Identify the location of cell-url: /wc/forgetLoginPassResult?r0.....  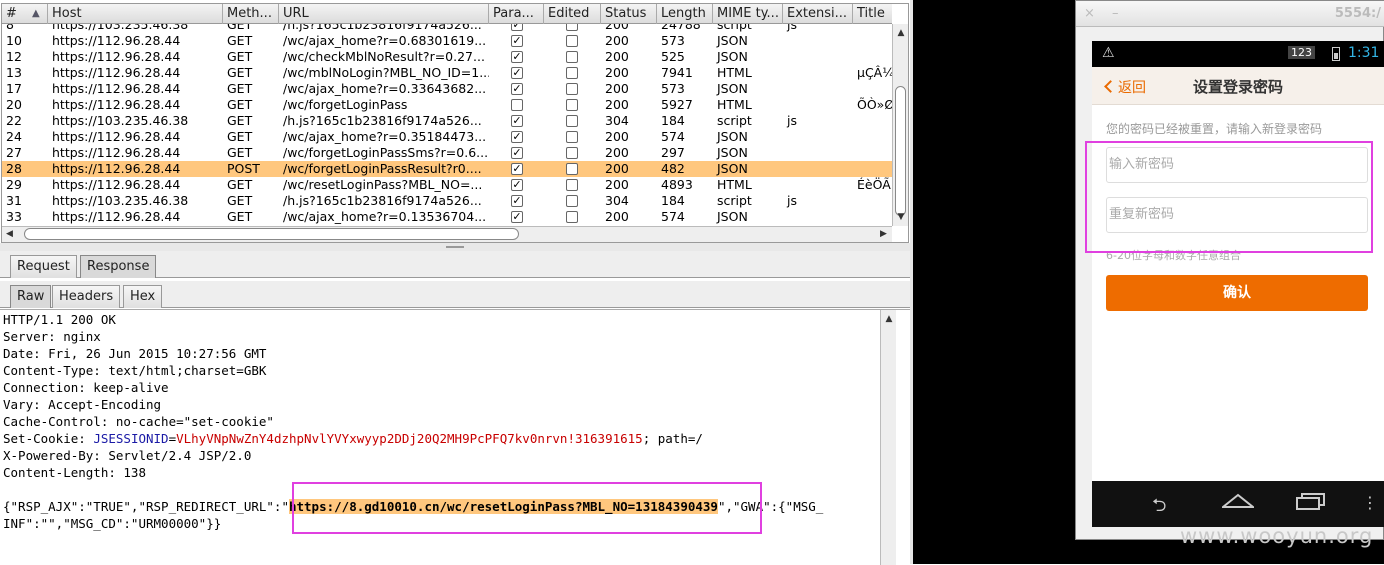
(382, 168).